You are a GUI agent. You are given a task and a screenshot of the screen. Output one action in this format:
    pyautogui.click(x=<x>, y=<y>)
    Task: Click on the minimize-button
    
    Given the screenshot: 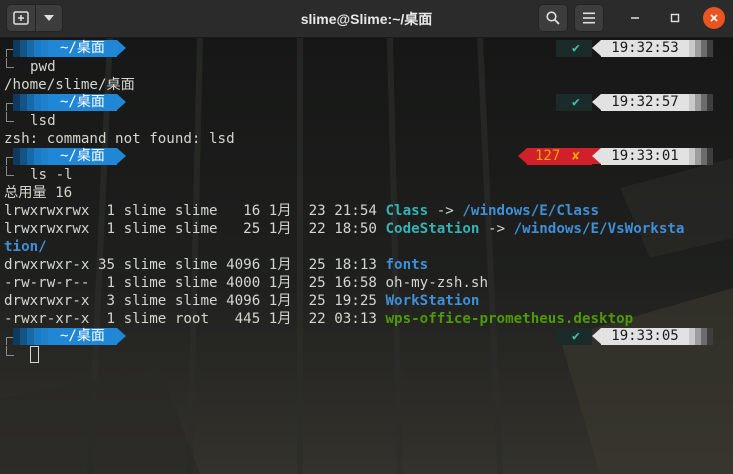 What is the action you would take?
    pyautogui.click(x=635, y=18)
    